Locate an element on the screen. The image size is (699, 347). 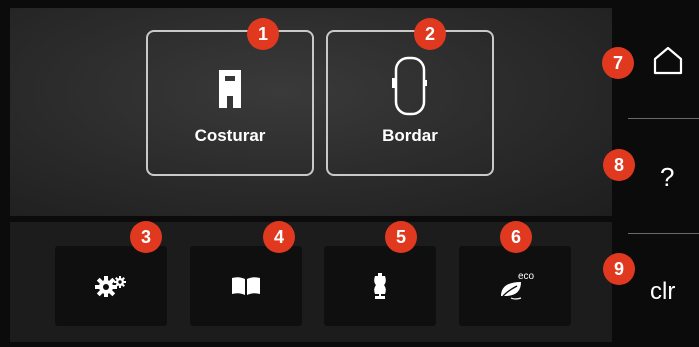
callout-badge: 3 is located at coordinates (146, 237).